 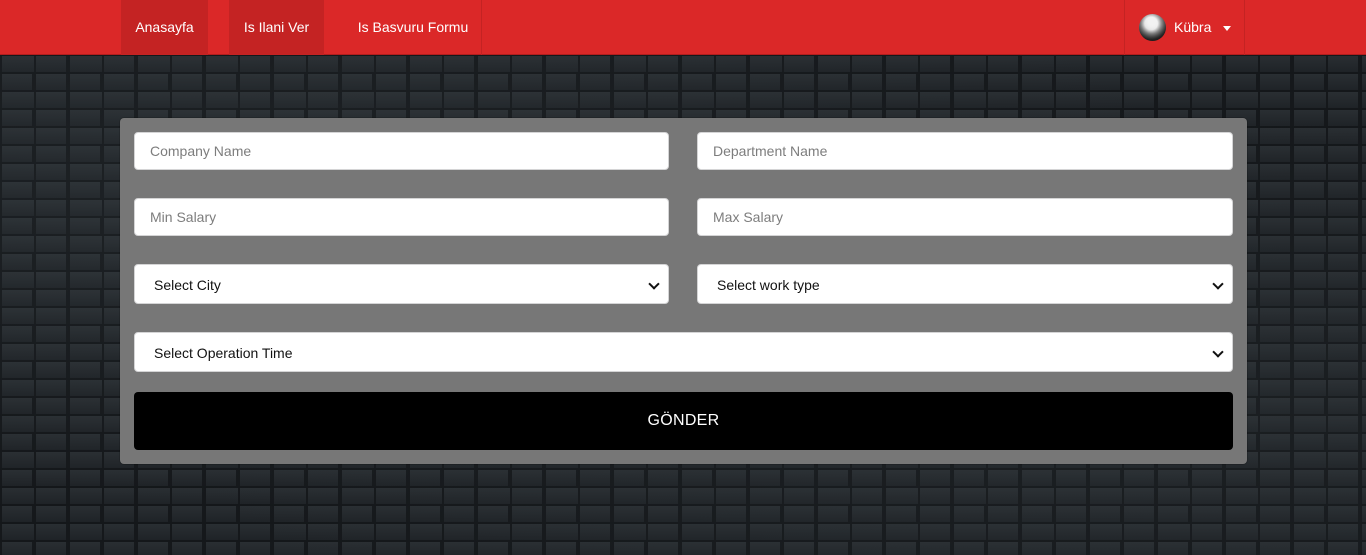 I want to click on nav-item-application-form: Is Basvuru Formu, so click(x=413, y=27).